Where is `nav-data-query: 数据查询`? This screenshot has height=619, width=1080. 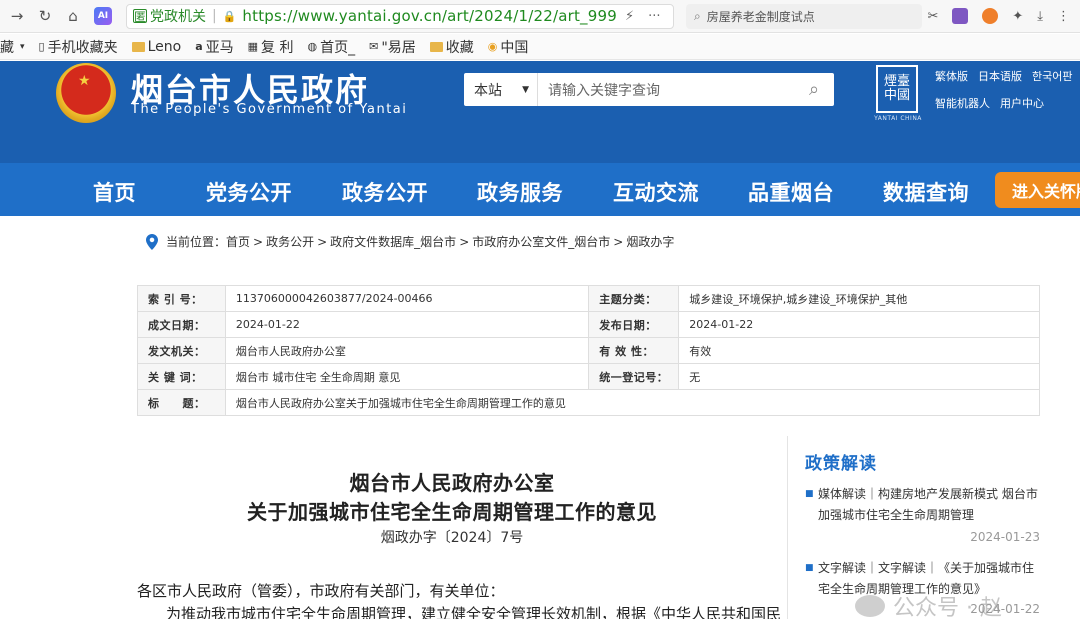
nav-data-query: 数据查询 is located at coordinates (926, 192).